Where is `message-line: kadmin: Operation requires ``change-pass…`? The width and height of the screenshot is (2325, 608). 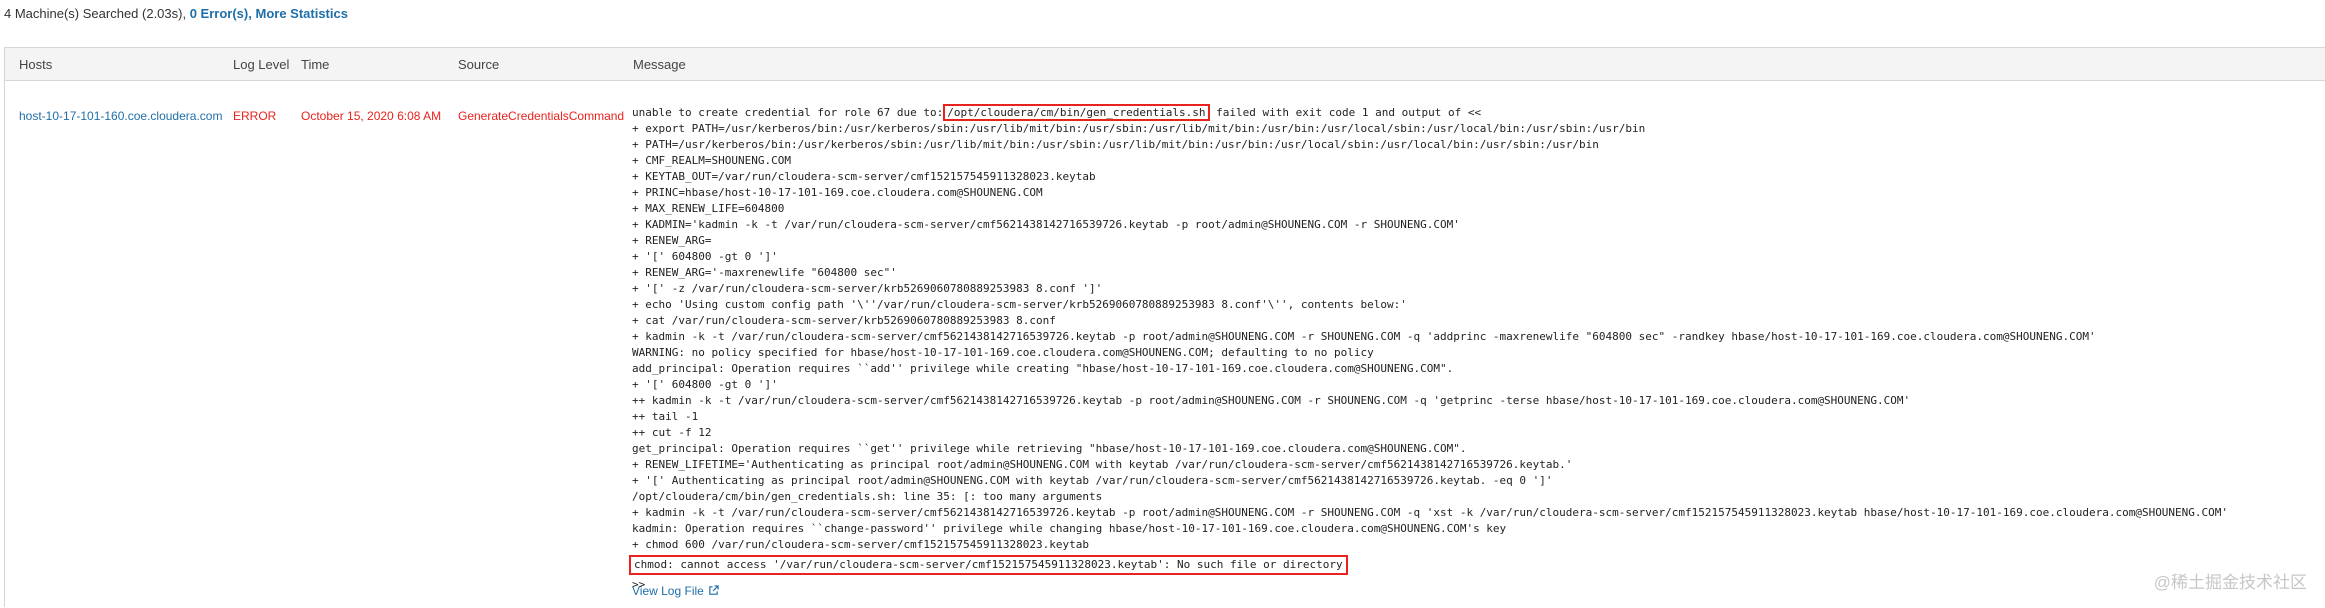
message-line: kadmin: Operation requires ``change-pass… is located at coordinates (1069, 528).